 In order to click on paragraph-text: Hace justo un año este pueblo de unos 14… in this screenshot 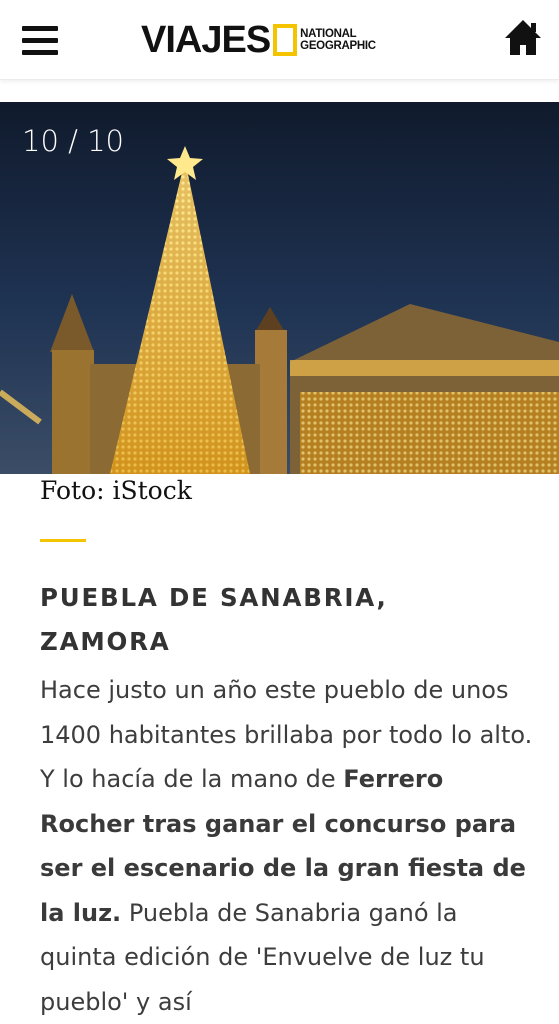, I will do `click(286, 734)`.